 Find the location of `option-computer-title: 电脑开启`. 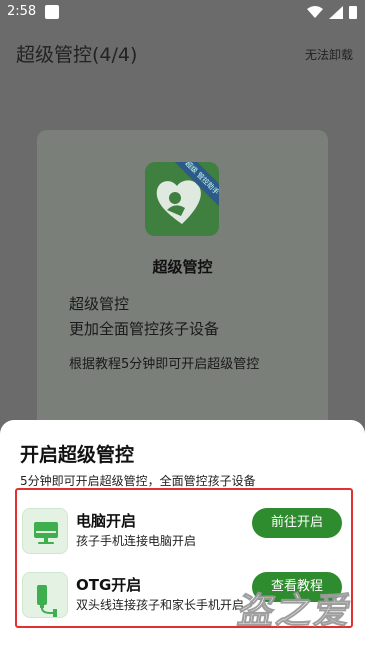

option-computer-title: 电脑开启 is located at coordinates (106, 521).